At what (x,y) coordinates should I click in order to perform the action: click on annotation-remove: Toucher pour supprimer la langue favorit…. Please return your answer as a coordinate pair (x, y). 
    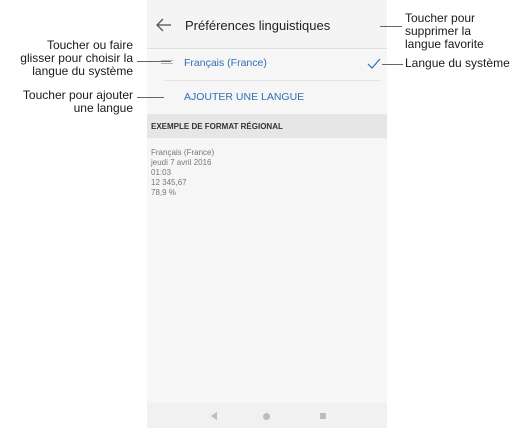
    Looking at the image, I should click on (444, 31).